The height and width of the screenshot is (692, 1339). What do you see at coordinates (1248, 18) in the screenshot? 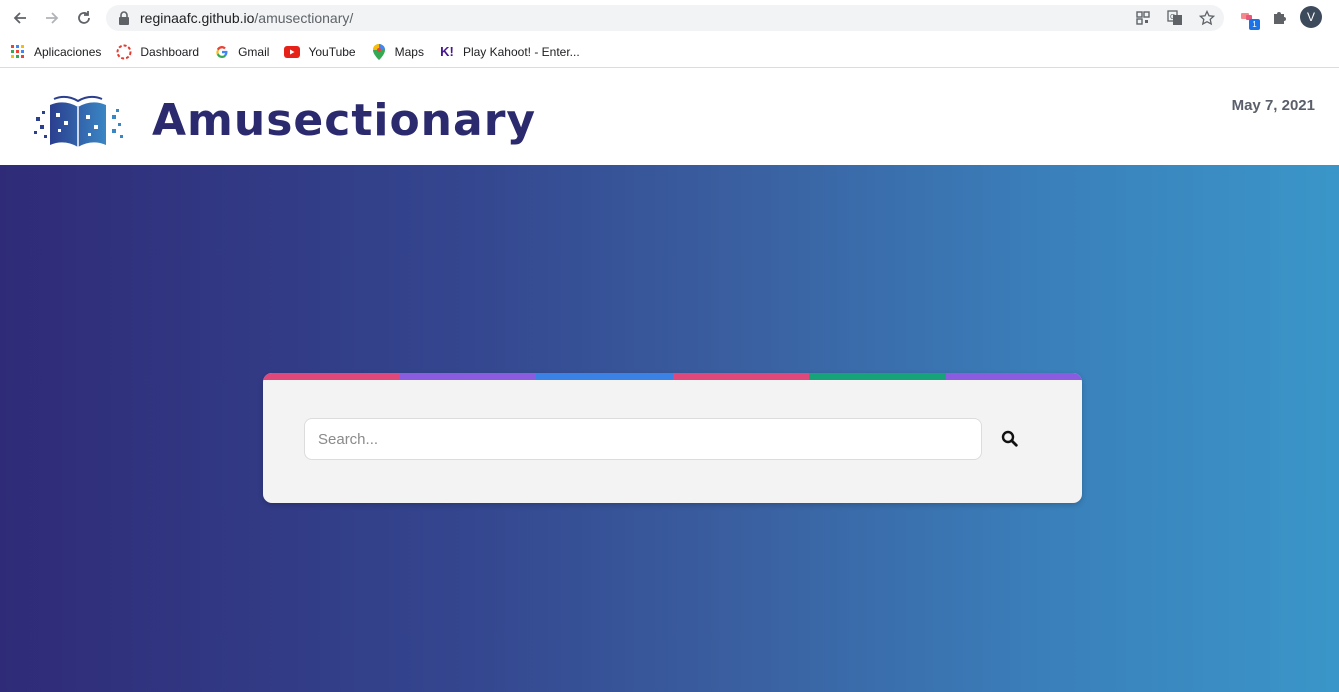
I see `extension-badge-icon: 1` at bounding box center [1248, 18].